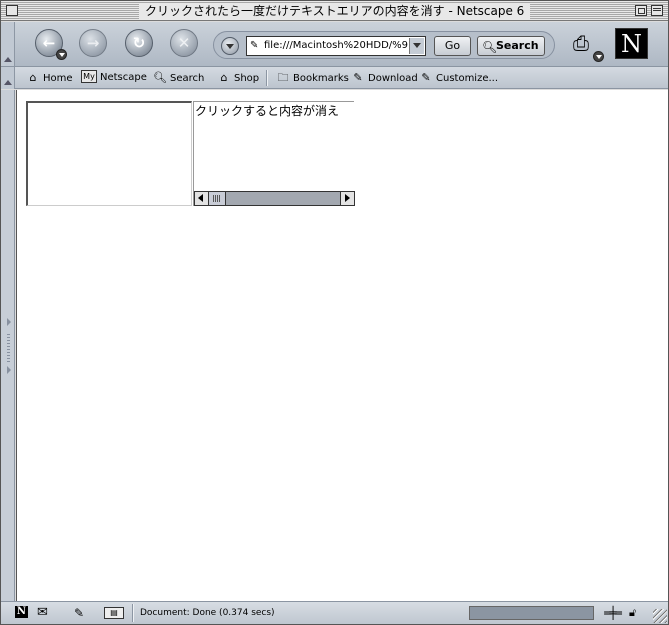 This screenshot has height=625, width=669. Describe the element at coordinates (224, 77) in the screenshot. I see `shop-icon: ⌂` at that location.